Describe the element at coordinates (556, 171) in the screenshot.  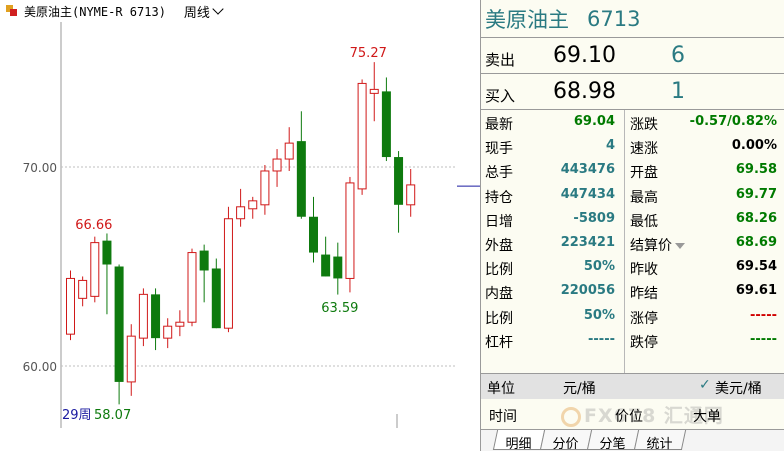
I see `stat-row-left: 总手 443476` at that location.